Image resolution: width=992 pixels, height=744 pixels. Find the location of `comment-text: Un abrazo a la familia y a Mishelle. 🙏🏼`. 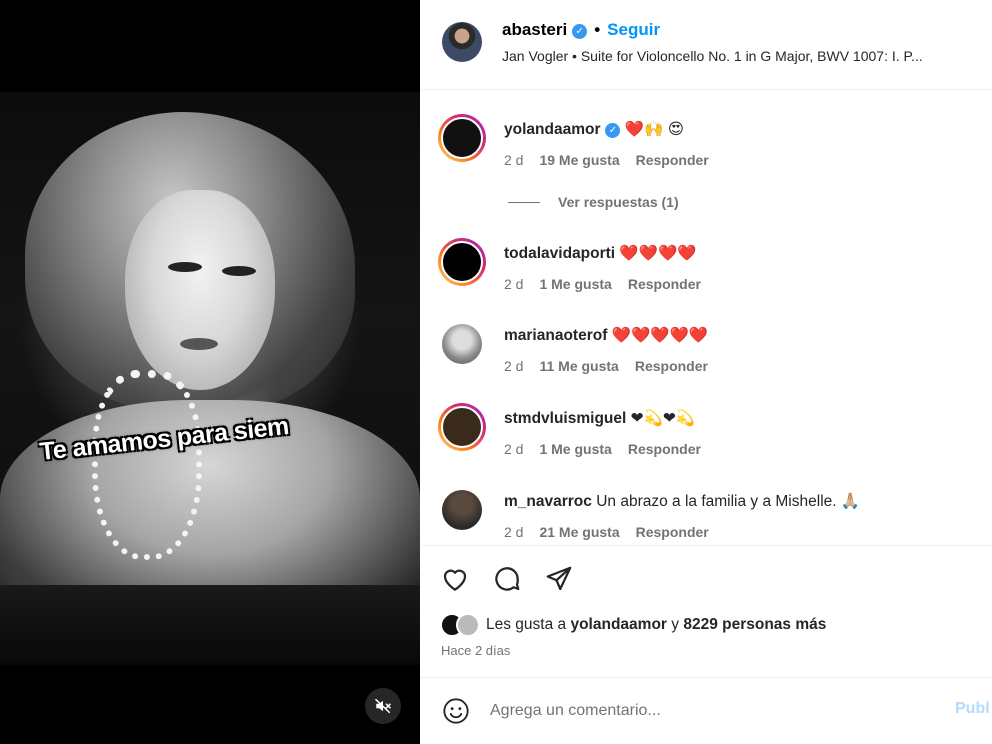

comment-text: Un abrazo a la familia y a Mishelle. 🙏🏼 is located at coordinates (728, 501).